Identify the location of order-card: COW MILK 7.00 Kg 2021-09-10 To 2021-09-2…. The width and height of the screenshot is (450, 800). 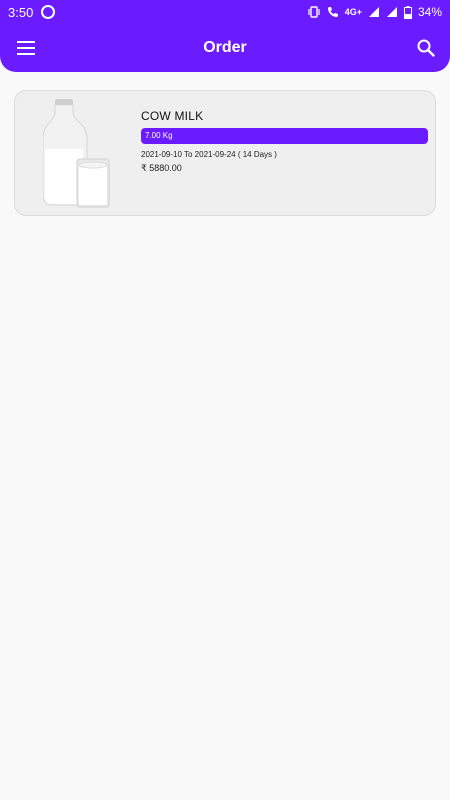
(225, 153).